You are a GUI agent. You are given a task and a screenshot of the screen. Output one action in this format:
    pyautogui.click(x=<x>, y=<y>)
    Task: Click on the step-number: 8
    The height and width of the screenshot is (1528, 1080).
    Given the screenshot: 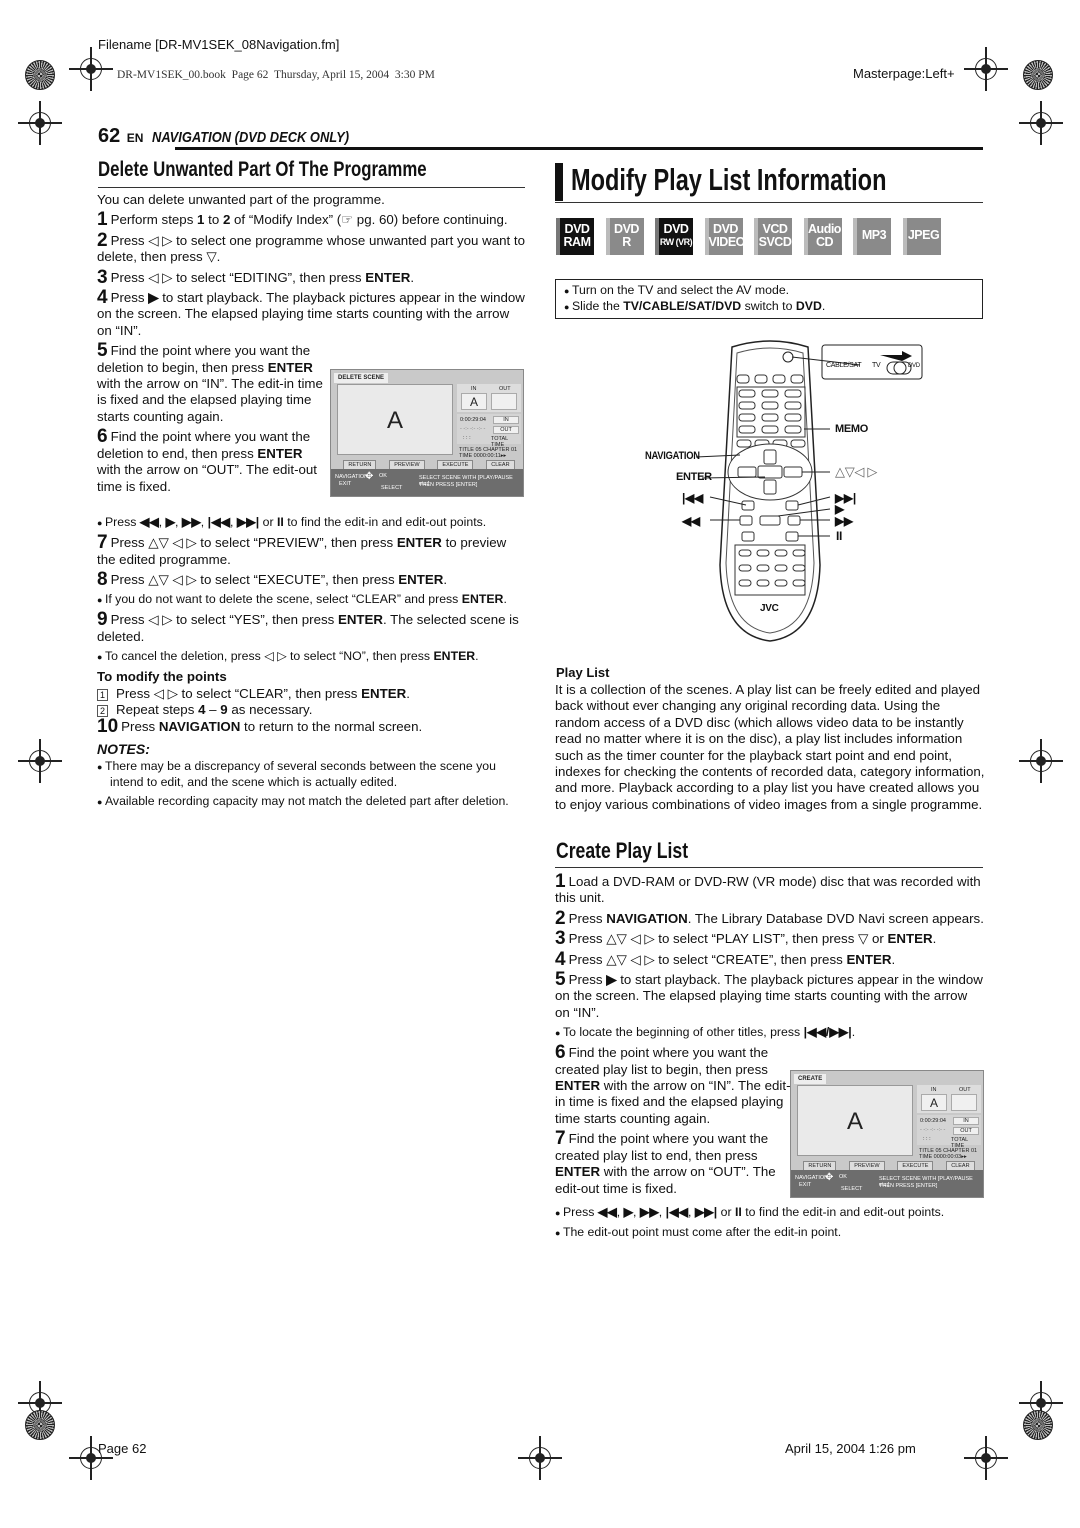 What is the action you would take?
    pyautogui.click(x=102, y=580)
    